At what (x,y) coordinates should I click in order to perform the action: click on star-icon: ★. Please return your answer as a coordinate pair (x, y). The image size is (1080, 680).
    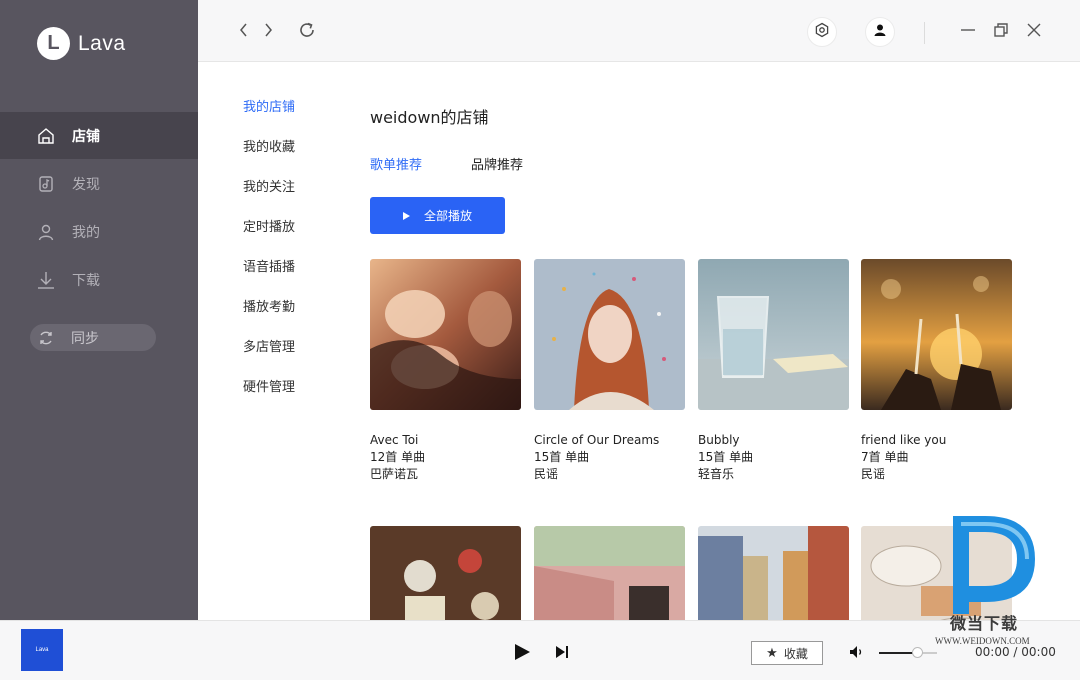
    Looking at the image, I should click on (772, 653).